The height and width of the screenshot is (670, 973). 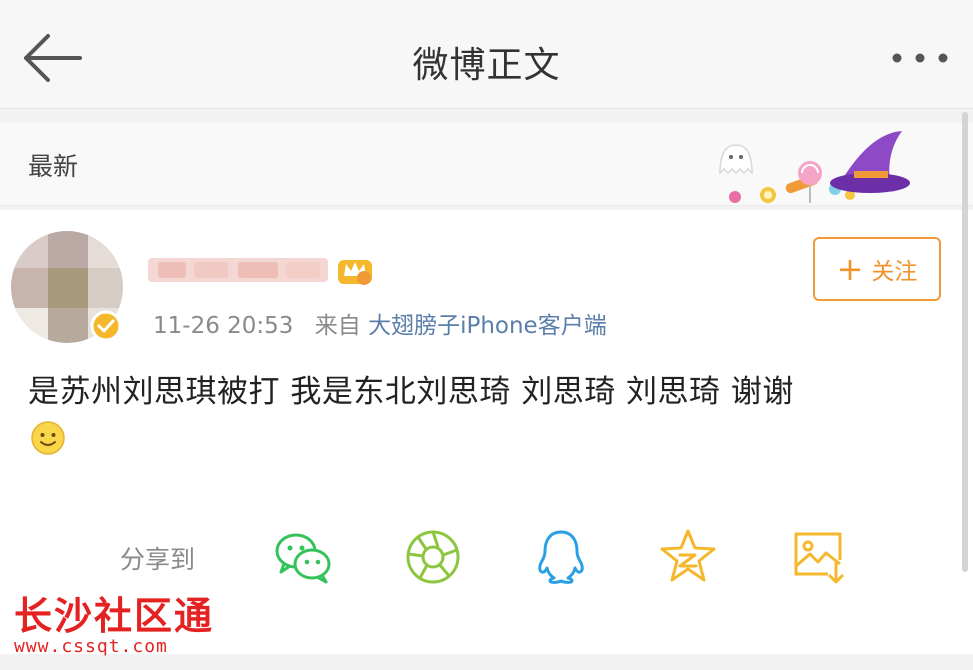 What do you see at coordinates (487, 326) in the screenshot?
I see `post-source-link: 大翅膀子iPhone客户端` at bounding box center [487, 326].